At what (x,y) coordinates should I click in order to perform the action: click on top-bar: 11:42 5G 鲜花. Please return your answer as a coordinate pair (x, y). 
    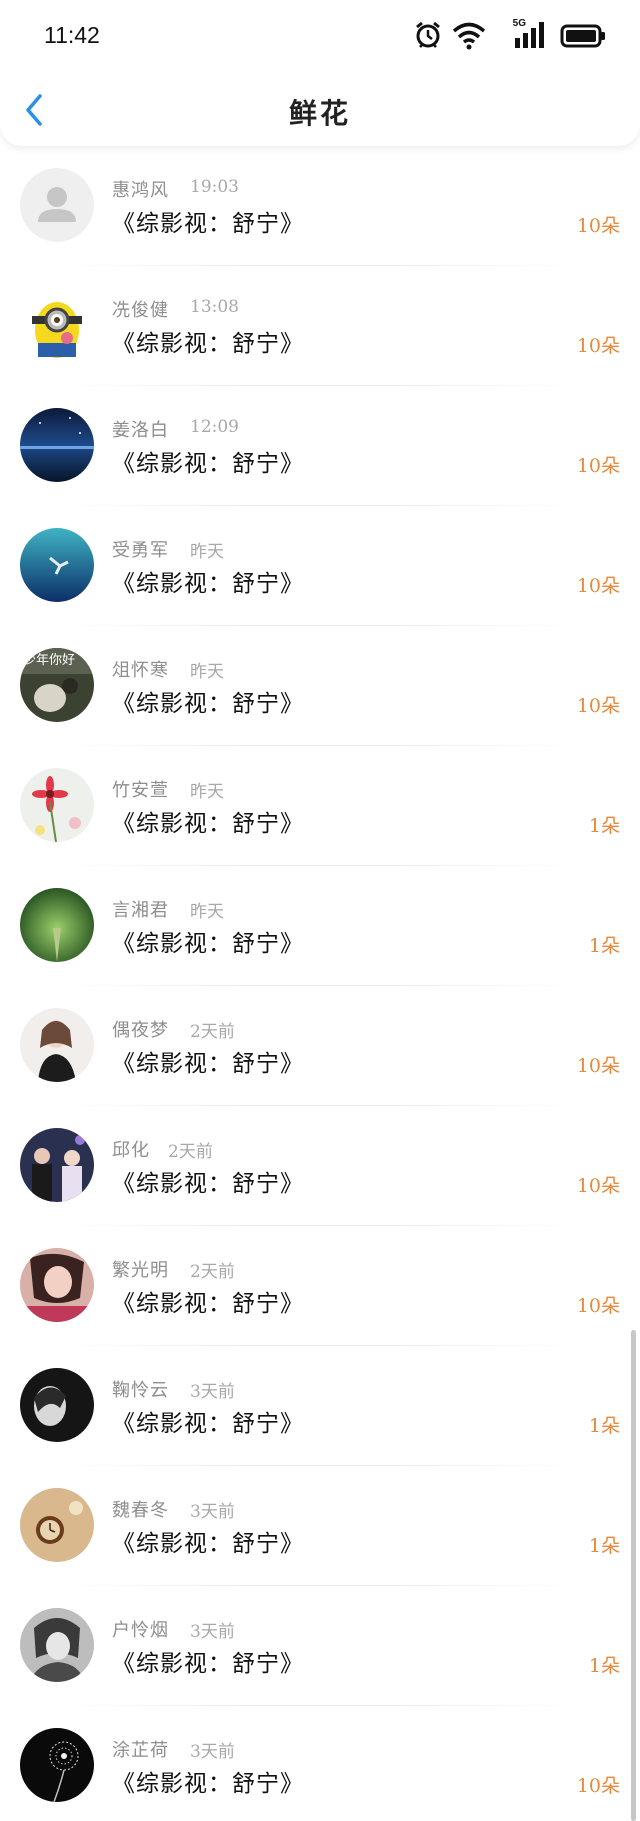
    Looking at the image, I should click on (320, 73).